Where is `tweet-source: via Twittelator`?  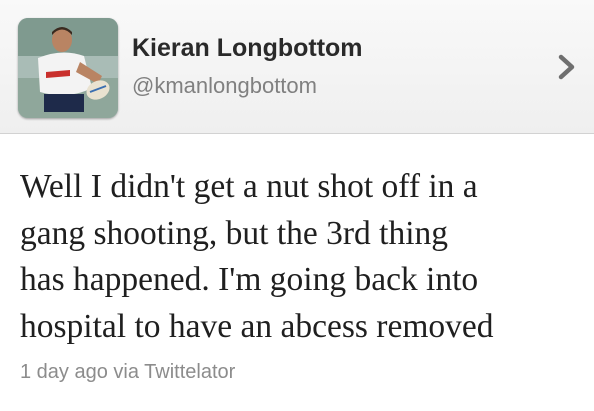
tweet-source: via Twittelator is located at coordinates (174, 372).